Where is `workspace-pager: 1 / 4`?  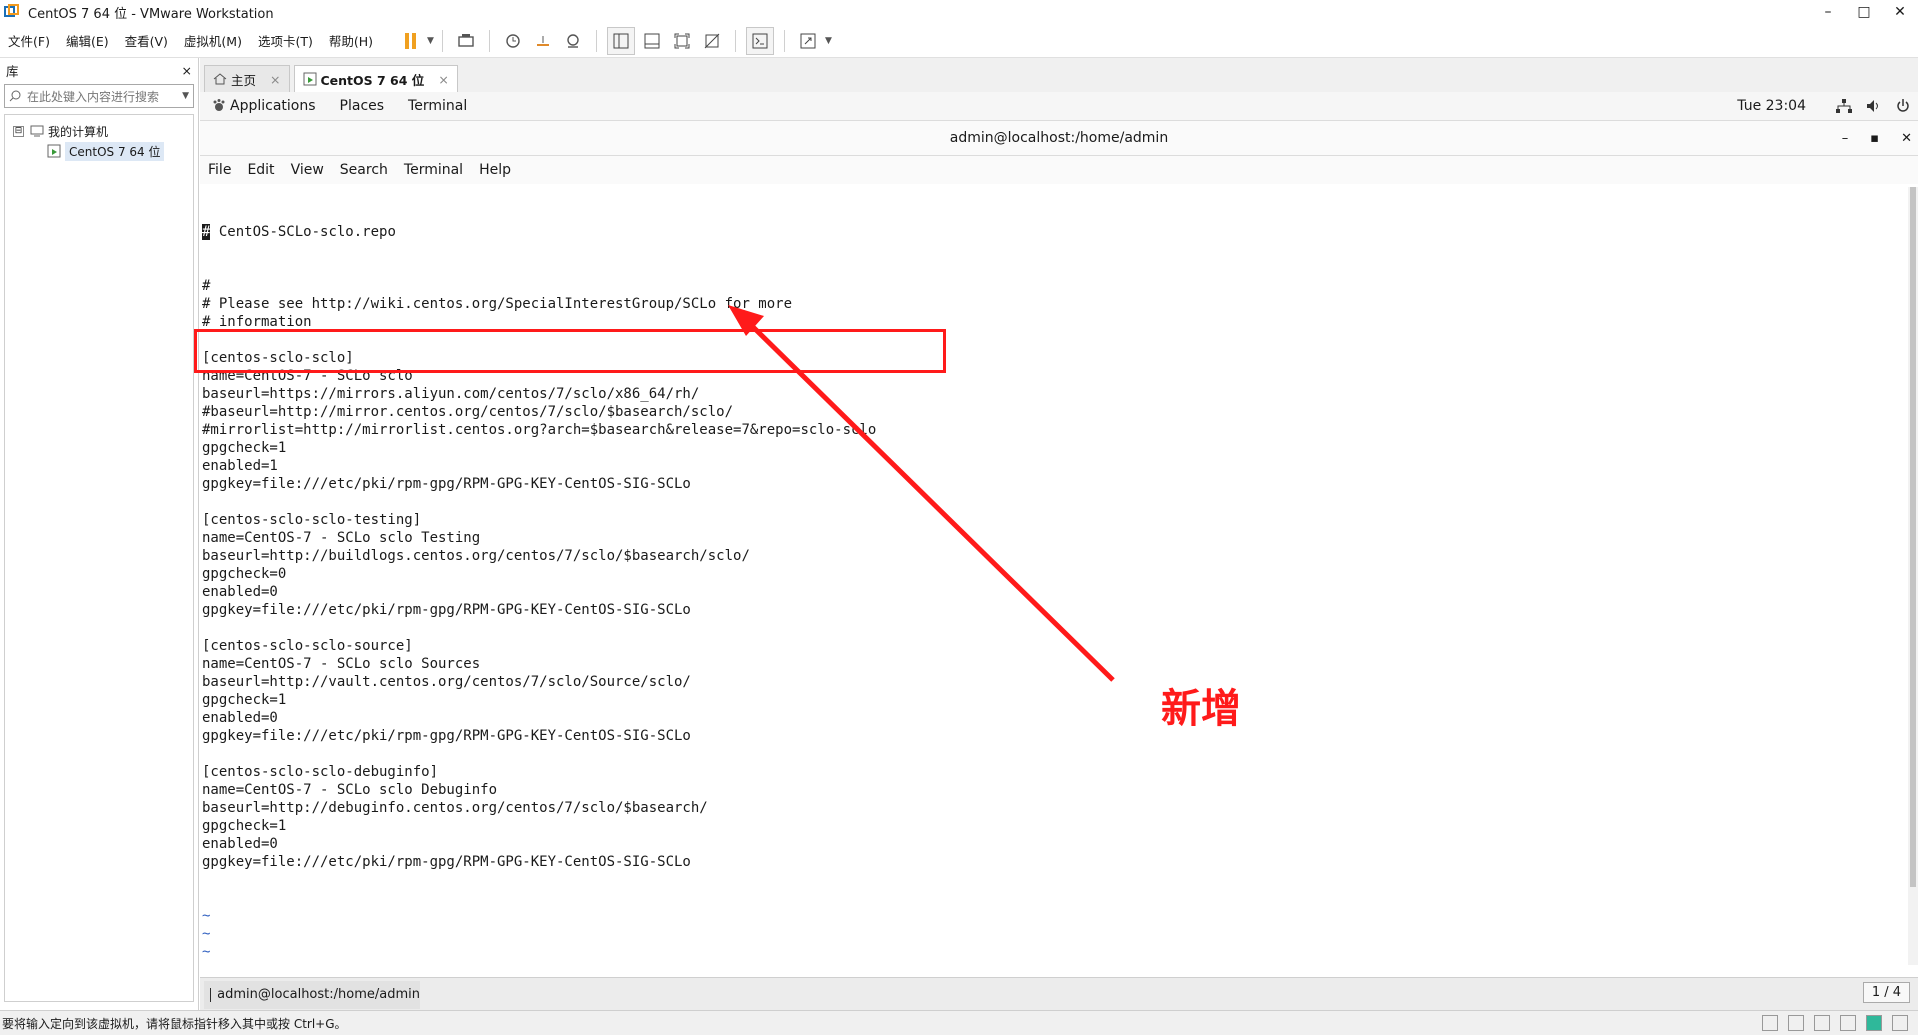 workspace-pager: 1 / 4 is located at coordinates (1886, 992).